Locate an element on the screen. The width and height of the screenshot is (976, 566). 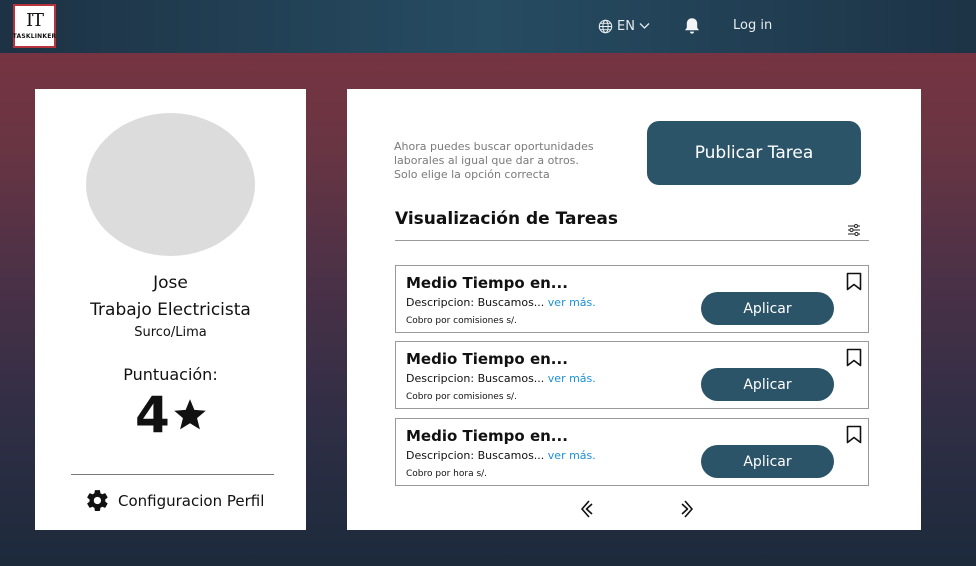
score-value: 4 is located at coordinates (152, 415).